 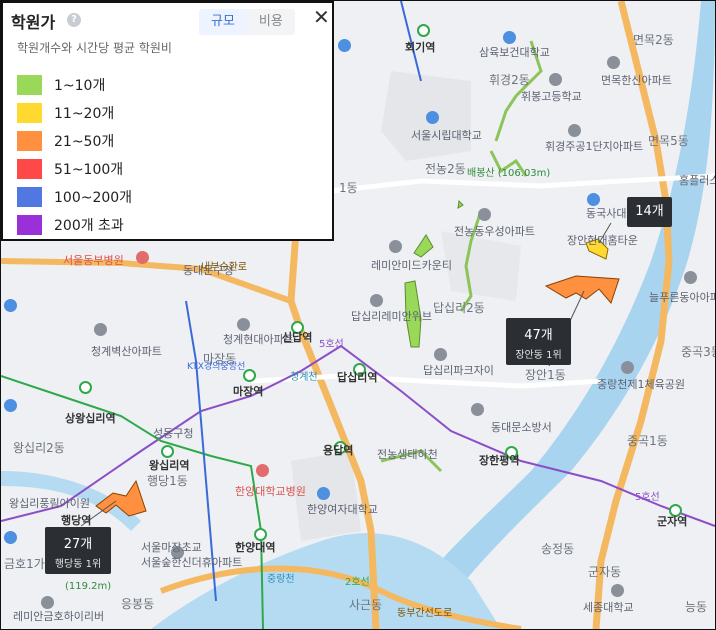 What do you see at coordinates (509, 173) in the screenshot?
I see `mountain-label: 배봉산 (106.03m)` at bounding box center [509, 173].